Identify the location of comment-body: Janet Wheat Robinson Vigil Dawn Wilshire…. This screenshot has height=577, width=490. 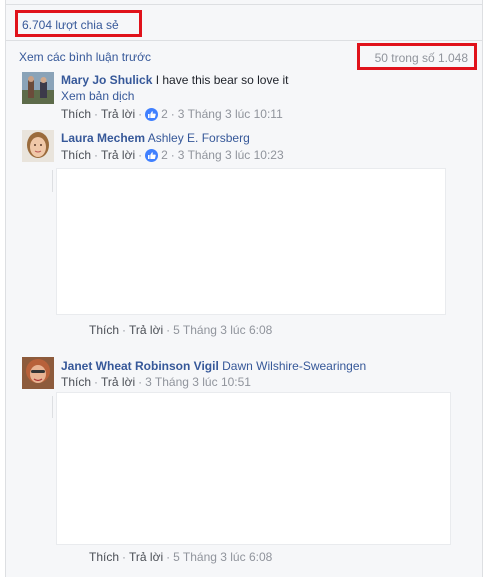
(213, 366).